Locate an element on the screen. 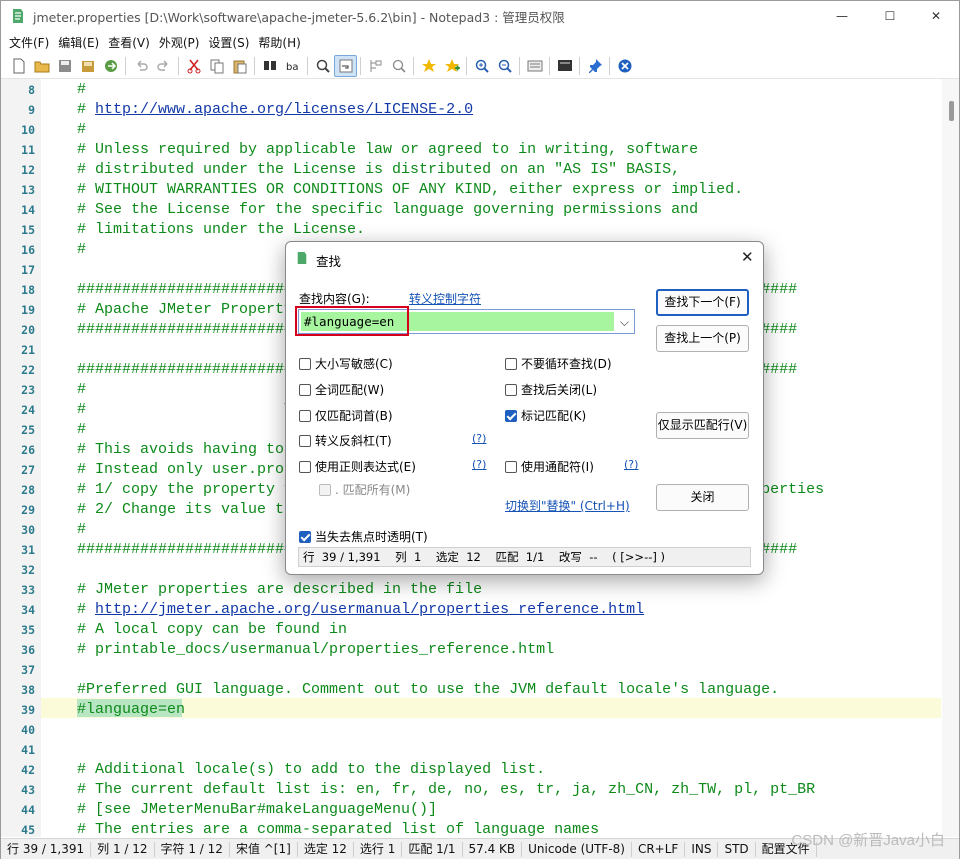 The height and width of the screenshot is (859, 960). show-matching-lines-button: 仅显示匹配行(V) is located at coordinates (702, 425).